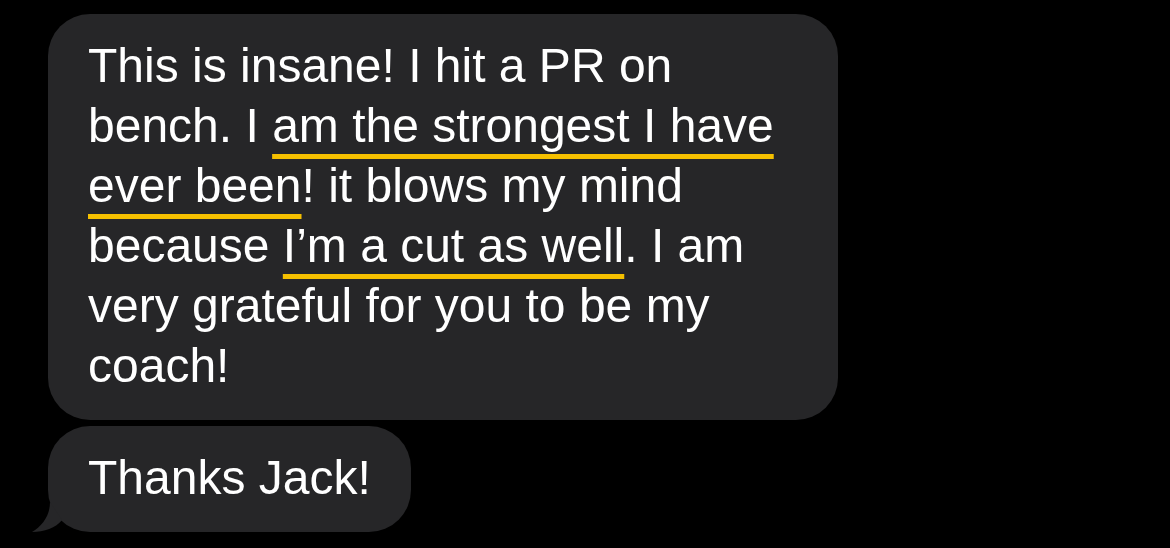 This screenshot has width=1170, height=548. I want to click on message-text: Thanks Jack!, so click(229, 478).